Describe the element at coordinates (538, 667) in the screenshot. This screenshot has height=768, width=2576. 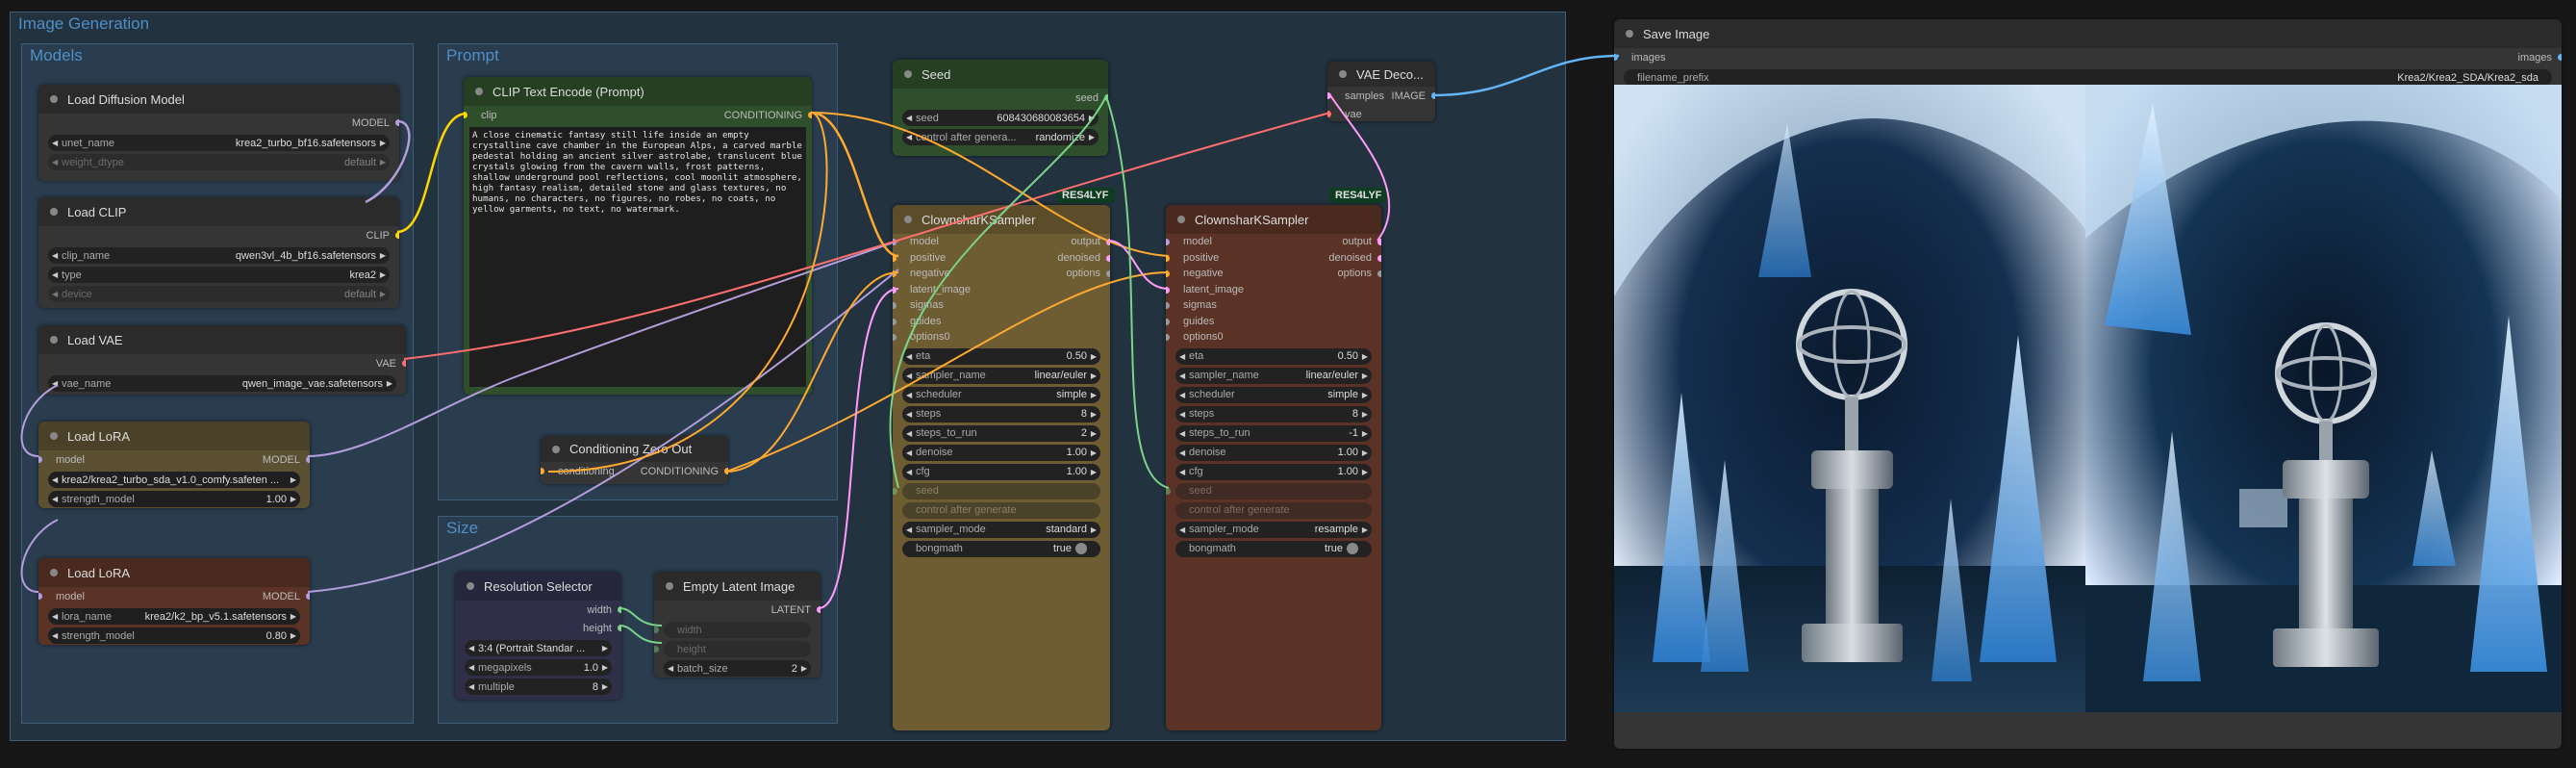
I see `megapixels-slider: megapixels 1.0` at that location.